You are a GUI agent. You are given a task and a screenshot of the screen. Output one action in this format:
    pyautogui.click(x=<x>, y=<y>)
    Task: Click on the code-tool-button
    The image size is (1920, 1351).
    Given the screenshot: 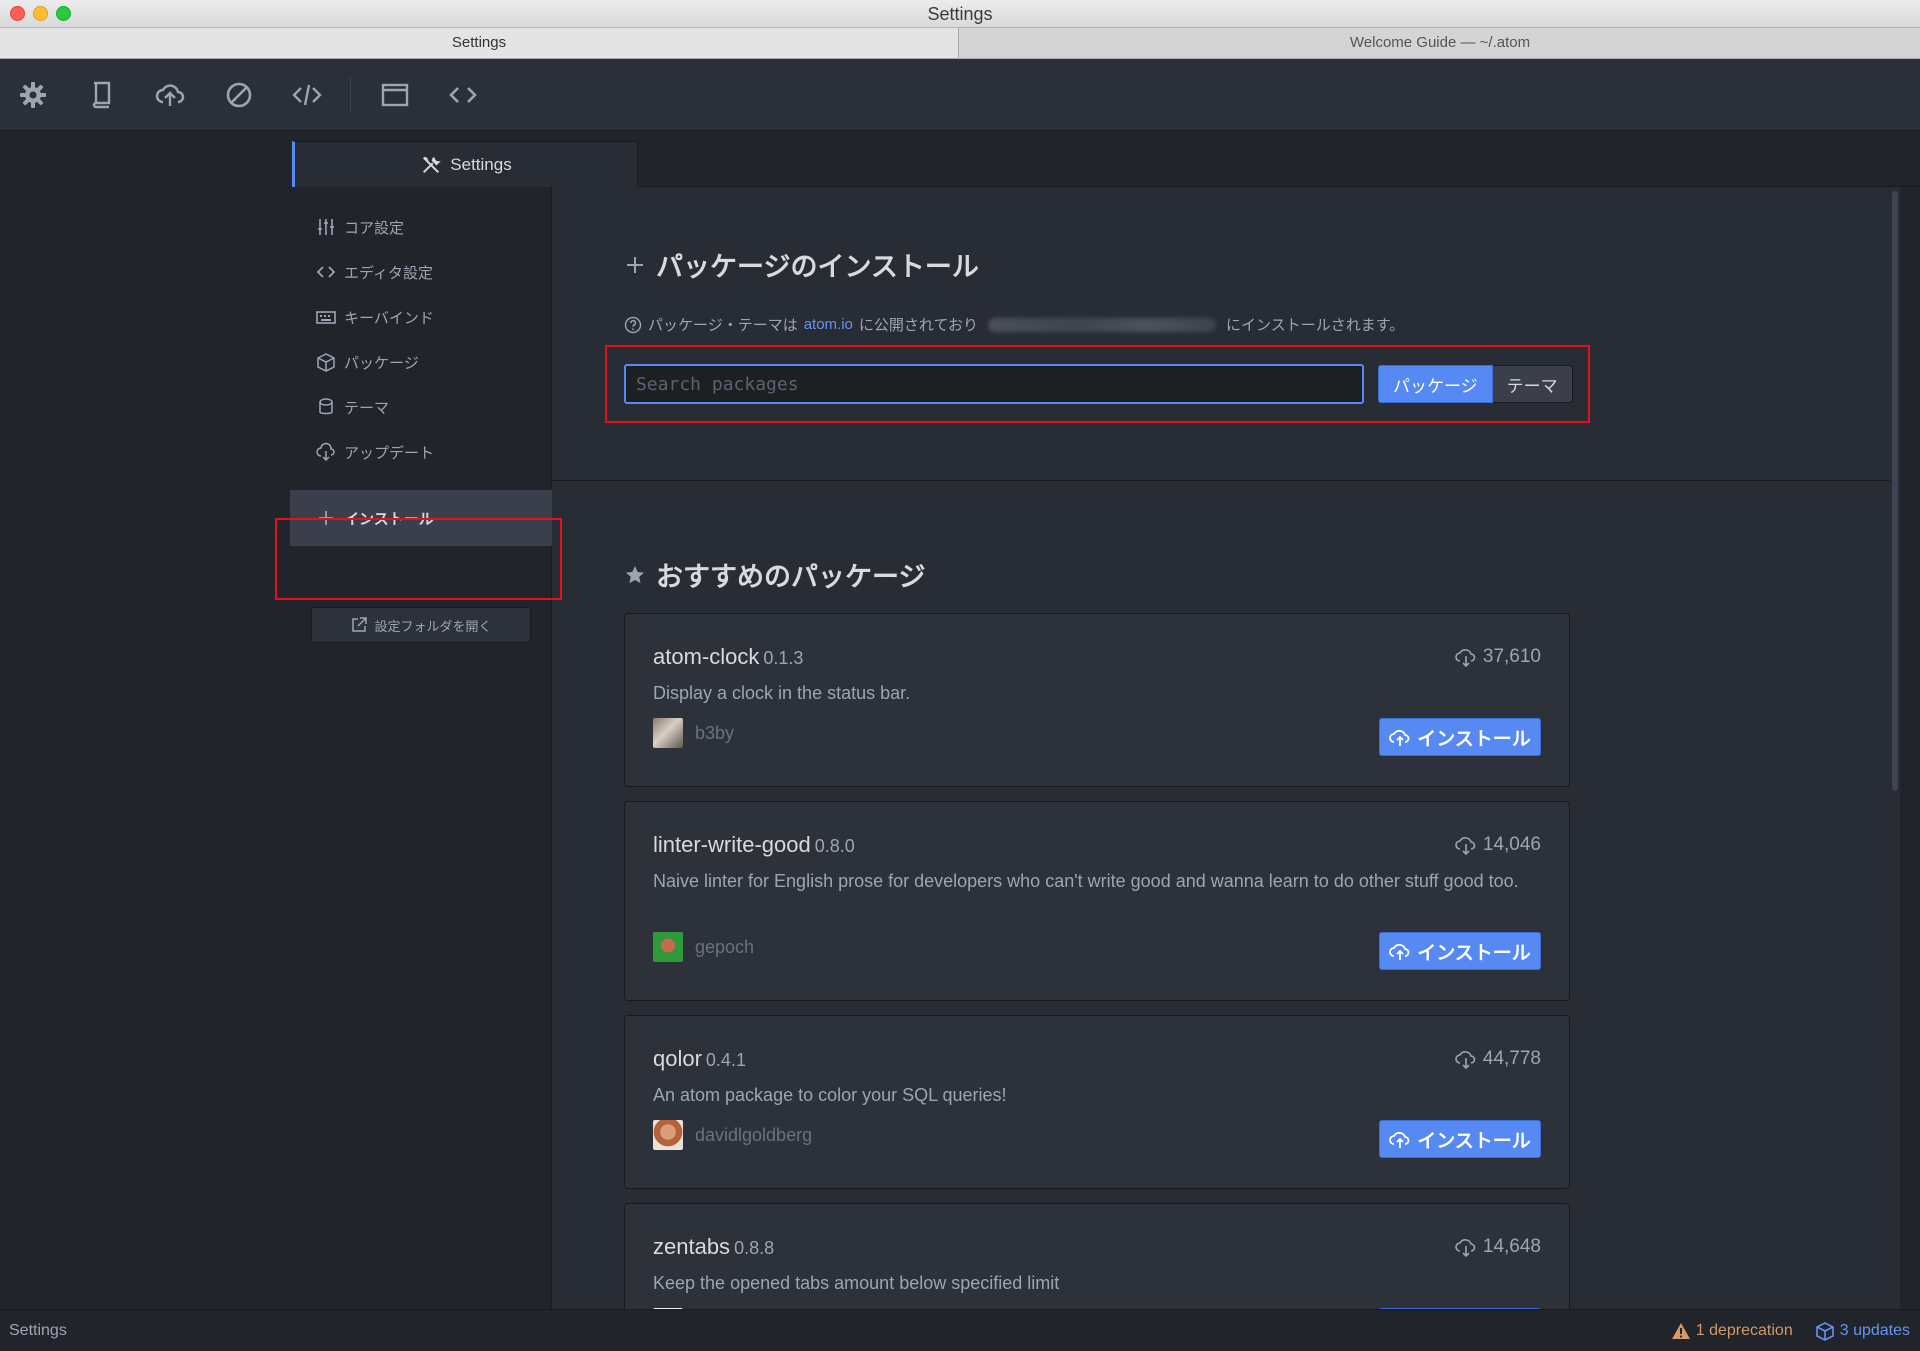 What is the action you would take?
    pyautogui.click(x=307, y=95)
    